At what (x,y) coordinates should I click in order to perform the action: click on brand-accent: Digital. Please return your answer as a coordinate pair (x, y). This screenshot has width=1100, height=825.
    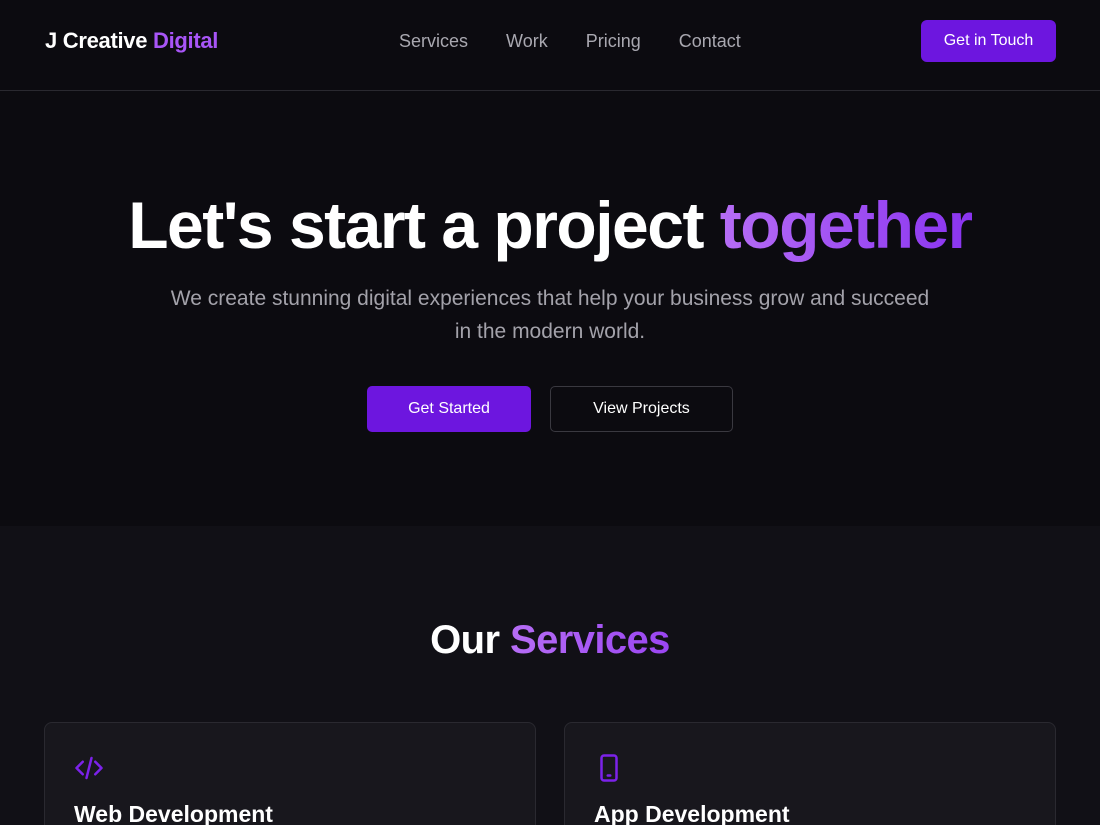
    Looking at the image, I should click on (186, 40).